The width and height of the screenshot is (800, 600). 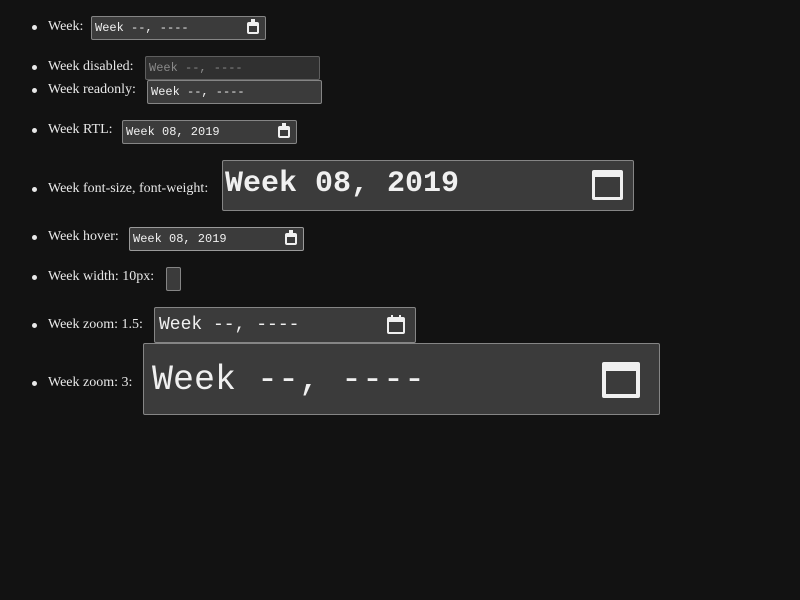 I want to click on item-label: Week disabled:, so click(x=91, y=66).